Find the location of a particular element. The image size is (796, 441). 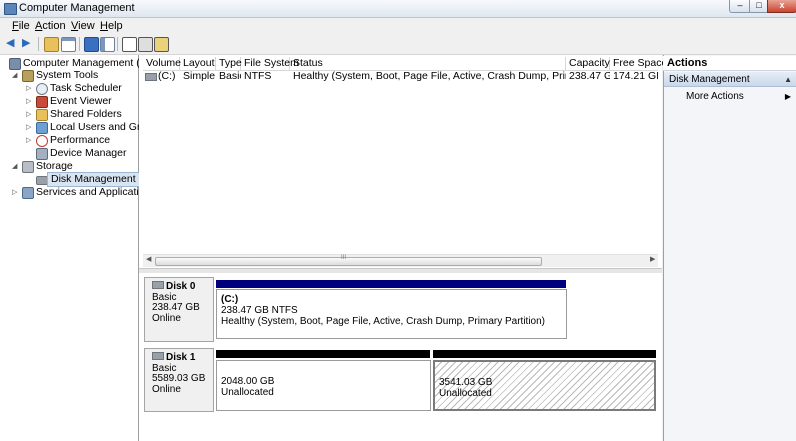

tree-item-device-manager: Device Manager is located at coordinates (69, 153).